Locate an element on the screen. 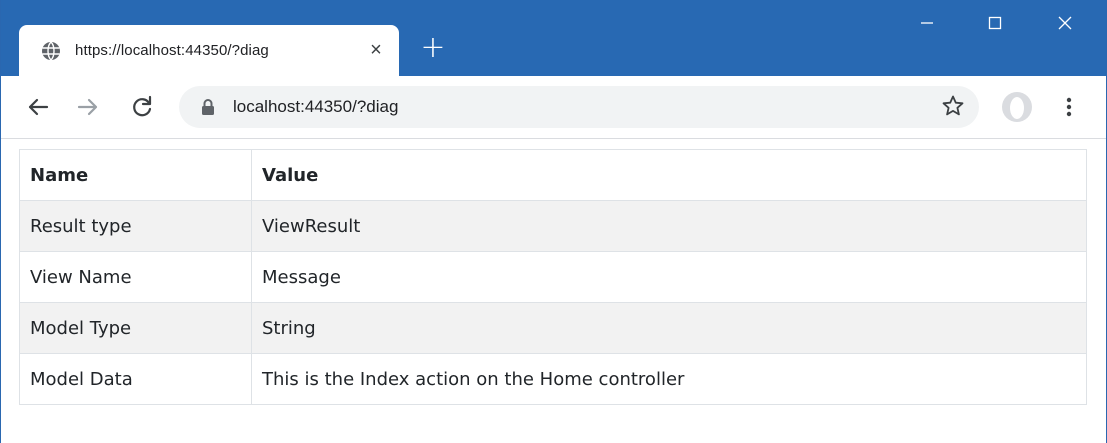 This screenshot has height=443, width=1107. row-value-cell: String is located at coordinates (669, 328).